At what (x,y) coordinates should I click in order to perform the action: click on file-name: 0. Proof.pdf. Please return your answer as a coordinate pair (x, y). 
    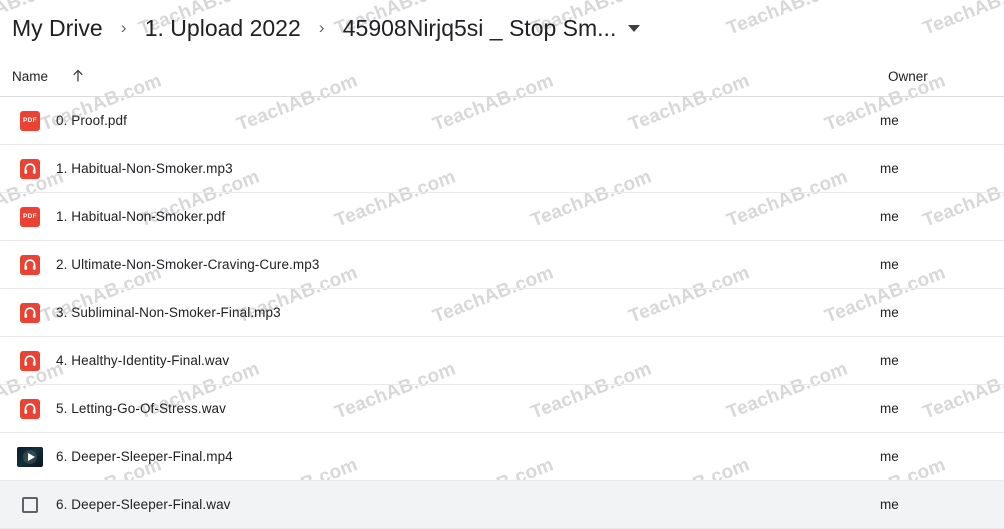
    Looking at the image, I should click on (468, 121).